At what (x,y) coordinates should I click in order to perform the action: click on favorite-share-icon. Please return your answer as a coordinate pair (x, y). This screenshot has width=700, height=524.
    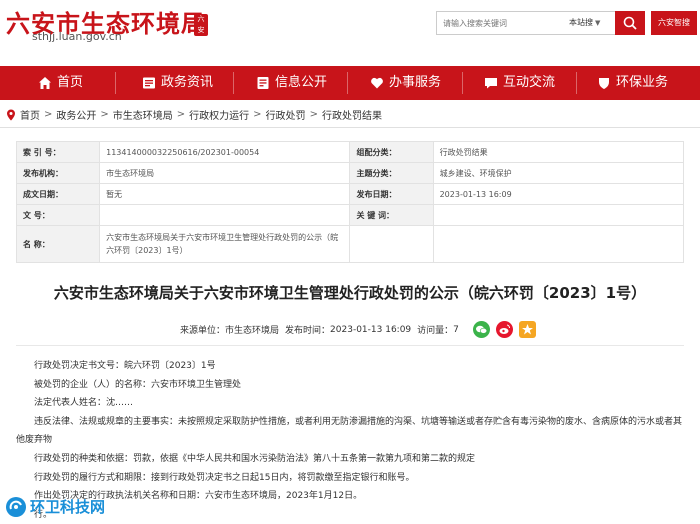
    Looking at the image, I should click on (527, 329).